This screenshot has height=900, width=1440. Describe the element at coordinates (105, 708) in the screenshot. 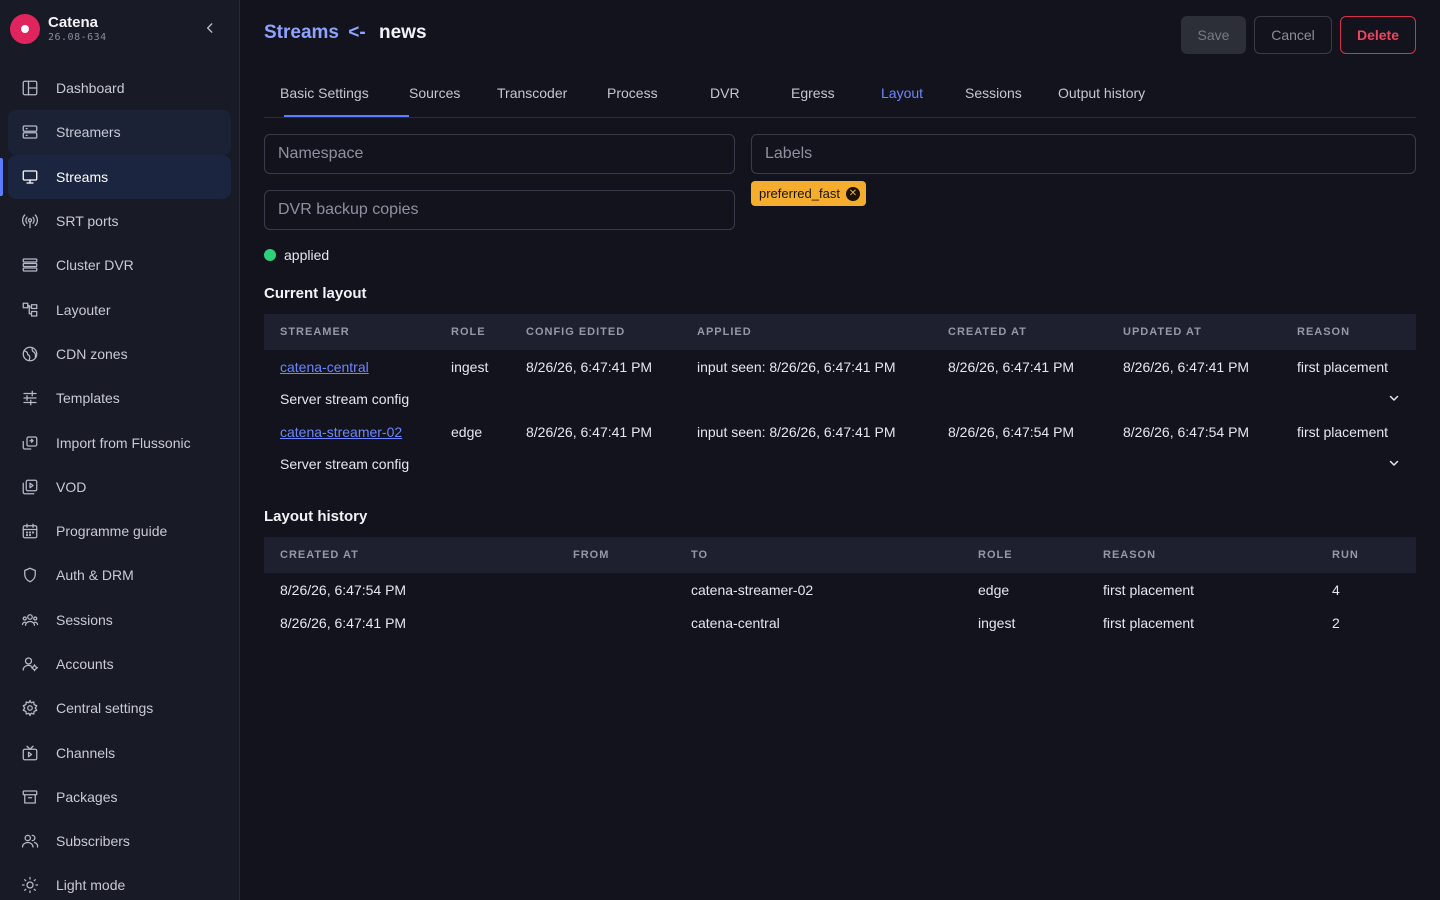

I see `sidebar-item-label: Central settings` at that location.